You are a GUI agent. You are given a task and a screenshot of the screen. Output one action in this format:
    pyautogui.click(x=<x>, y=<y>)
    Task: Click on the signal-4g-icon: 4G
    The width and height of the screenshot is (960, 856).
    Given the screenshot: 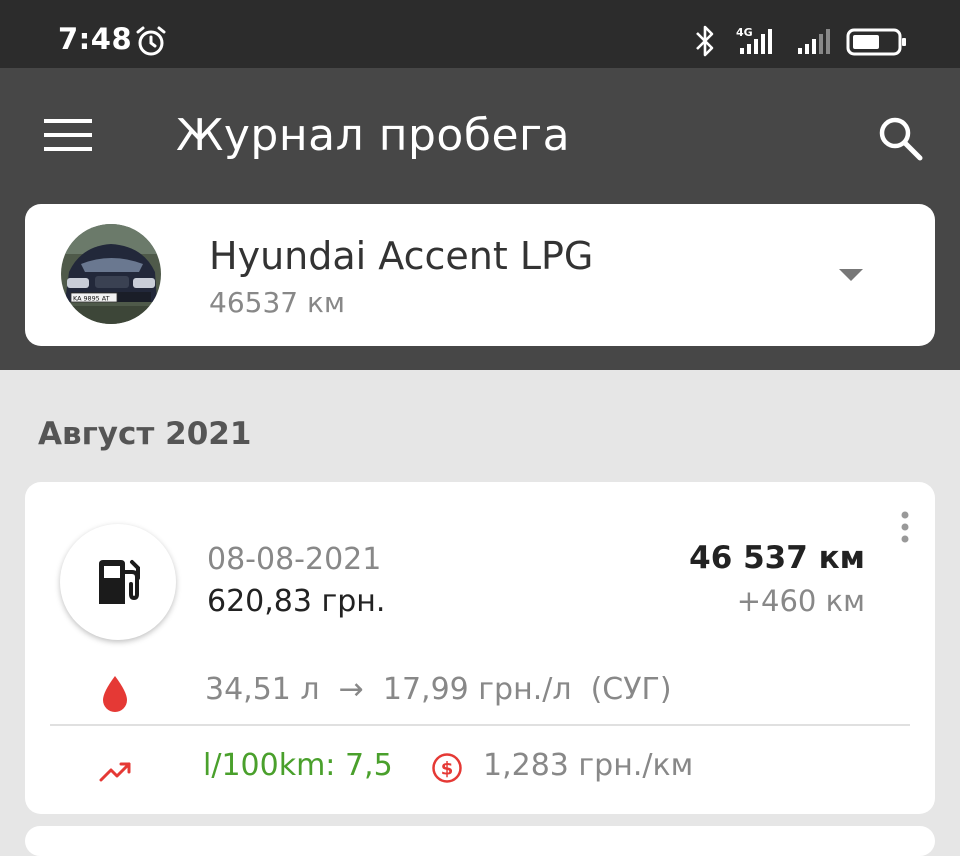 What is the action you would take?
    pyautogui.click(x=754, y=40)
    